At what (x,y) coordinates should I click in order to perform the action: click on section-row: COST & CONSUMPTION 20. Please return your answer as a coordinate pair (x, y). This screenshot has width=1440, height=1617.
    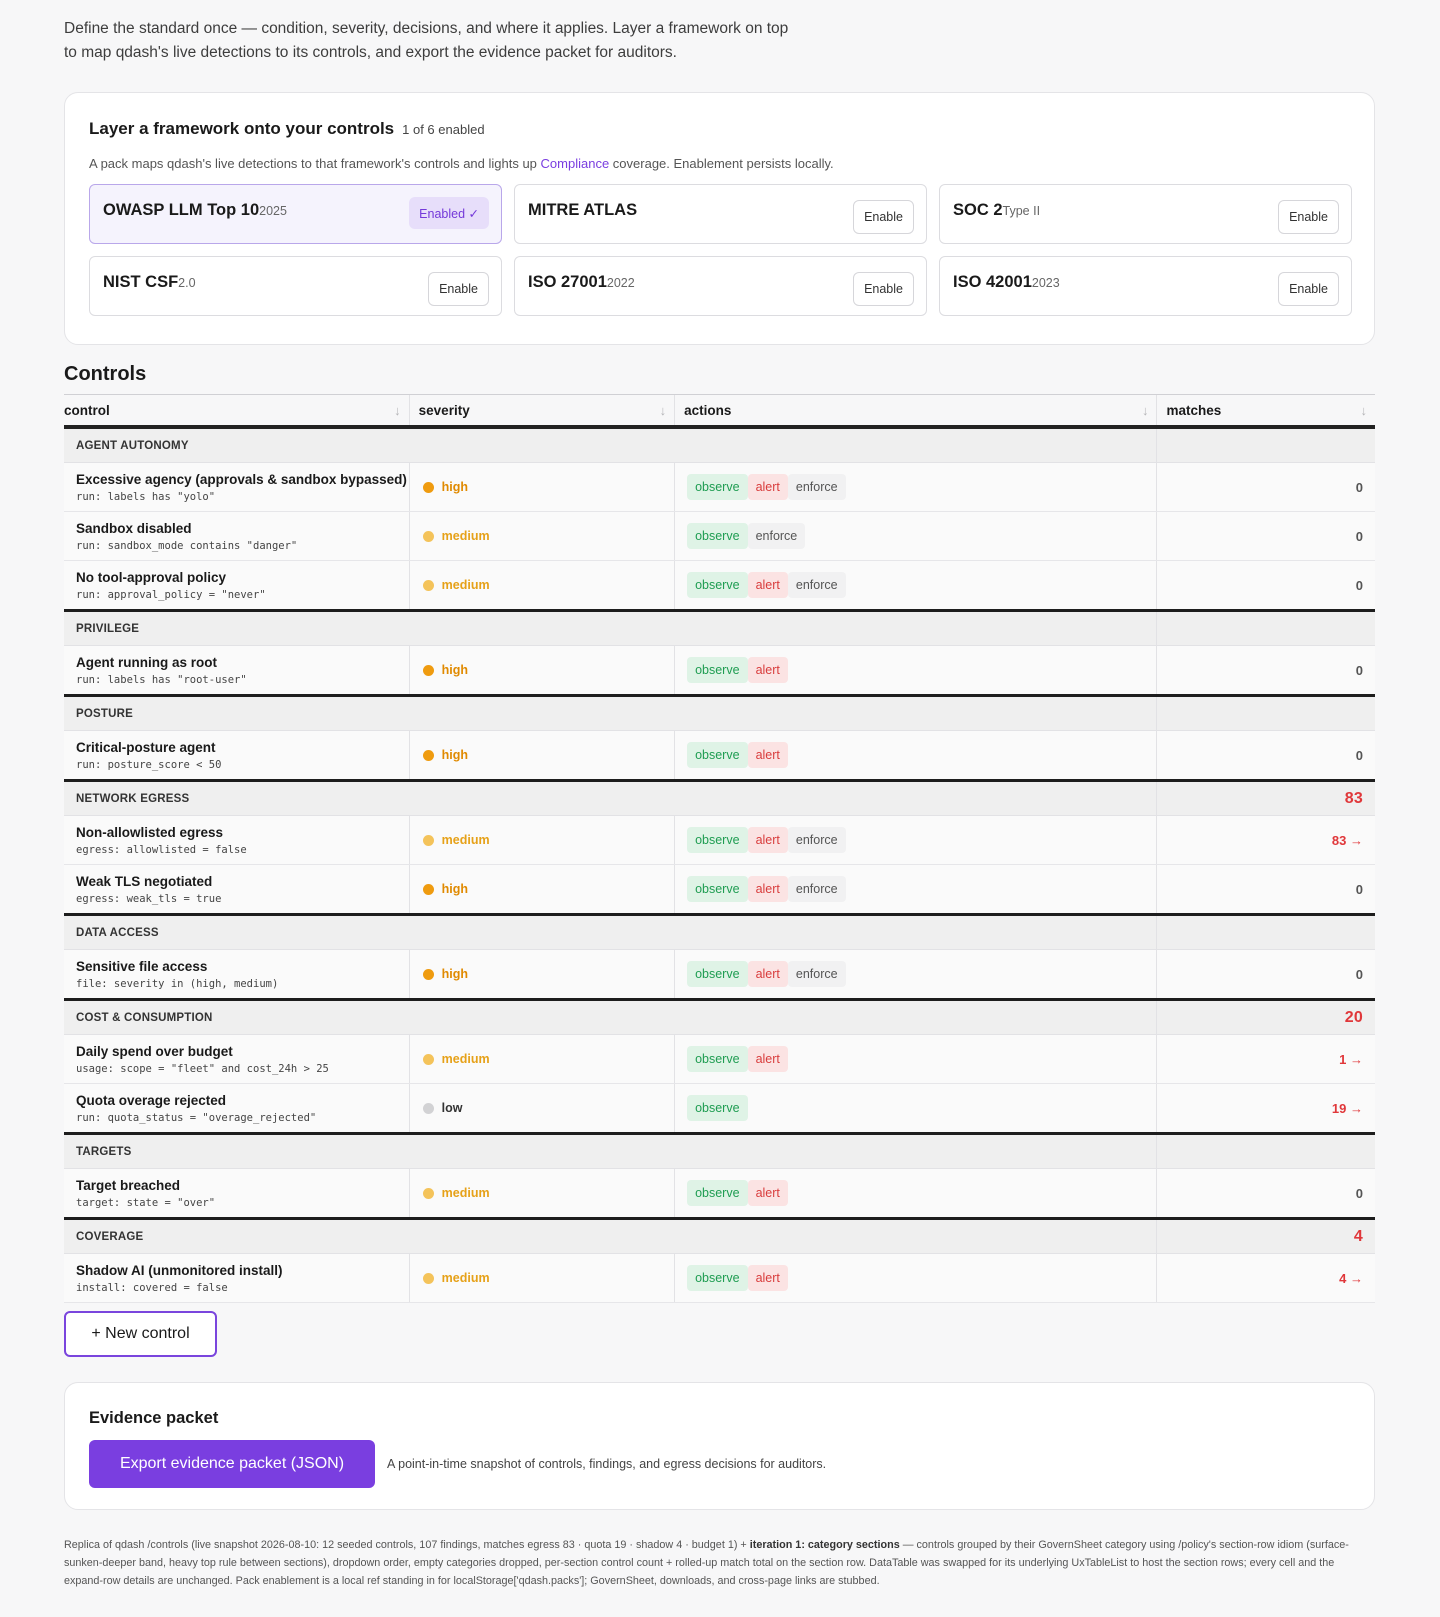
    Looking at the image, I should click on (719, 1016).